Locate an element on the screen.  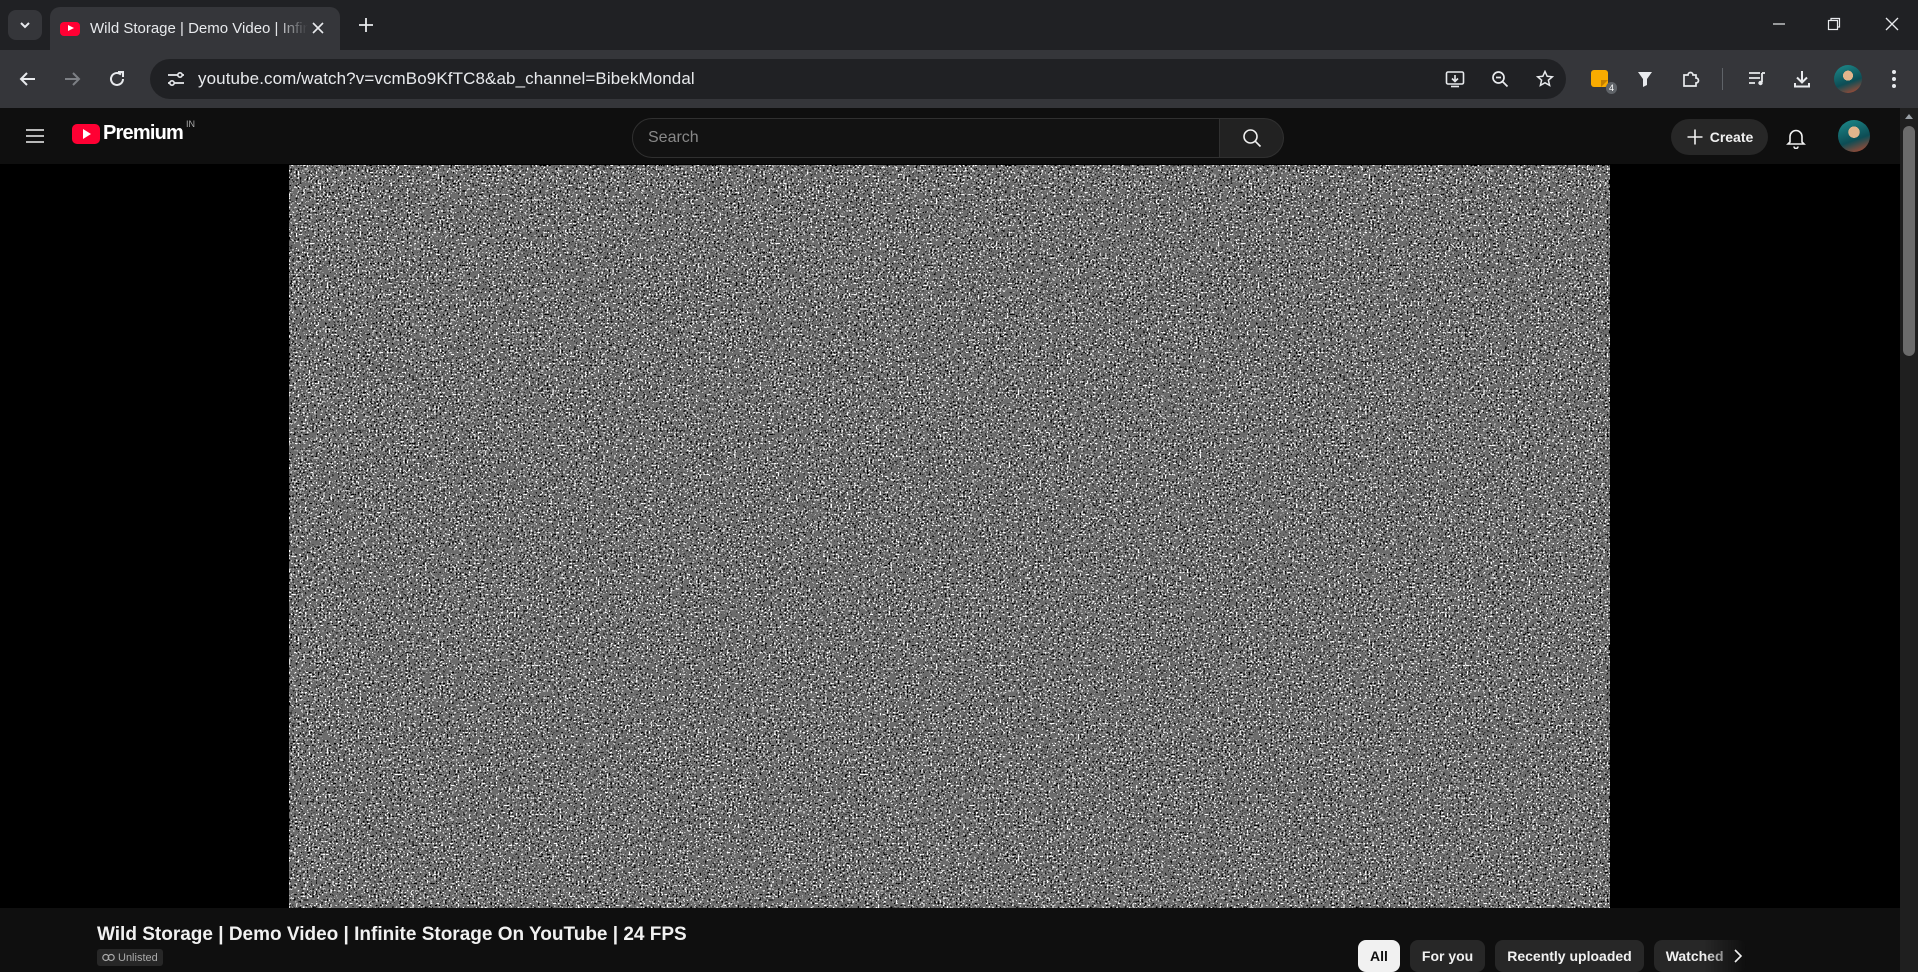
download-icon is located at coordinates (1802, 79).